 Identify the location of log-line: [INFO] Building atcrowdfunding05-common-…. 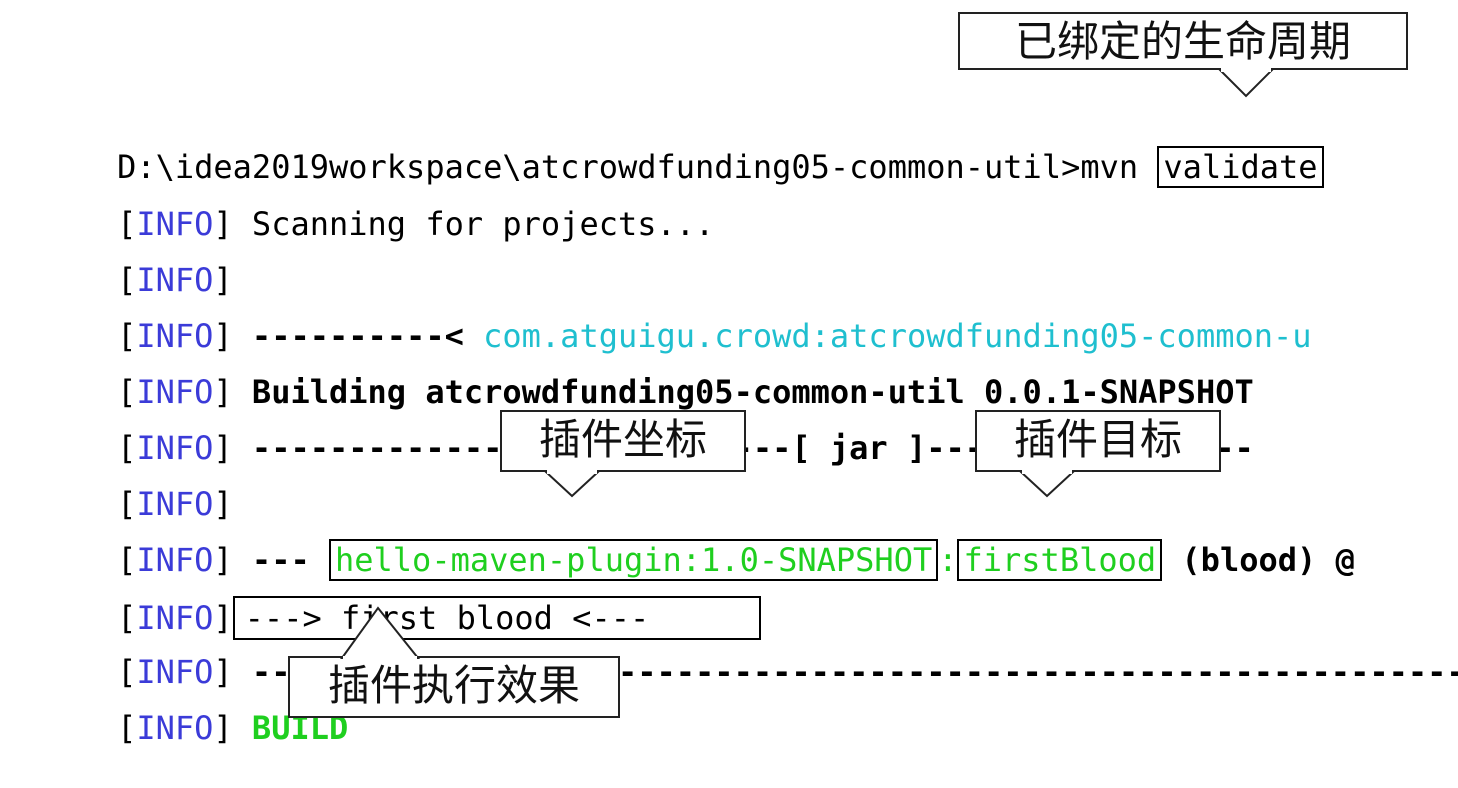
(647, 371).